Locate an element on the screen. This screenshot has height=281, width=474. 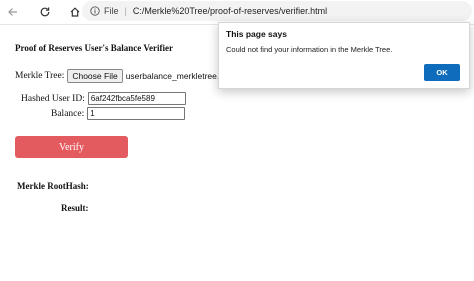
hashed-user-id-row: Hashed User ID: 6af242fbca5fe589 is located at coordinates (103, 98).